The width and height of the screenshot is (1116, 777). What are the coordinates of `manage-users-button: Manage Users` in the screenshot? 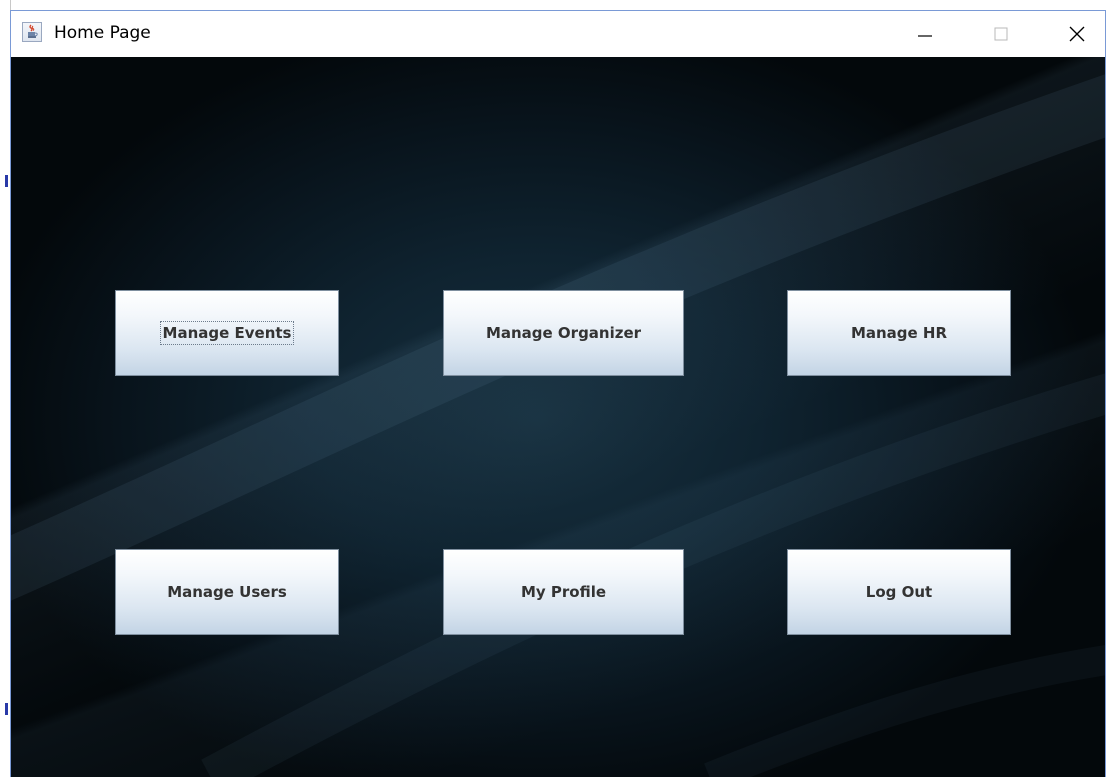 It's located at (227, 592).